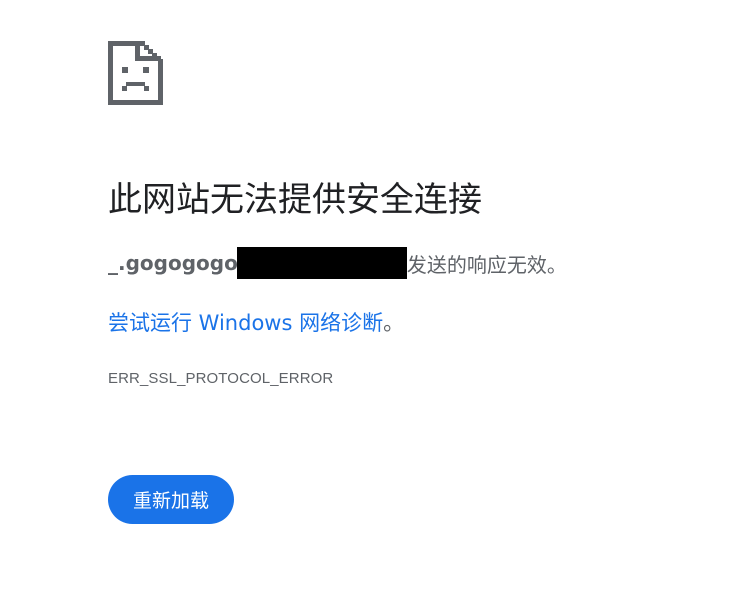 This screenshot has width=754, height=604. What do you see at coordinates (245, 323) in the screenshot?
I see `network-diagnostics-link: 尝试运行 Windows 网络诊断` at bounding box center [245, 323].